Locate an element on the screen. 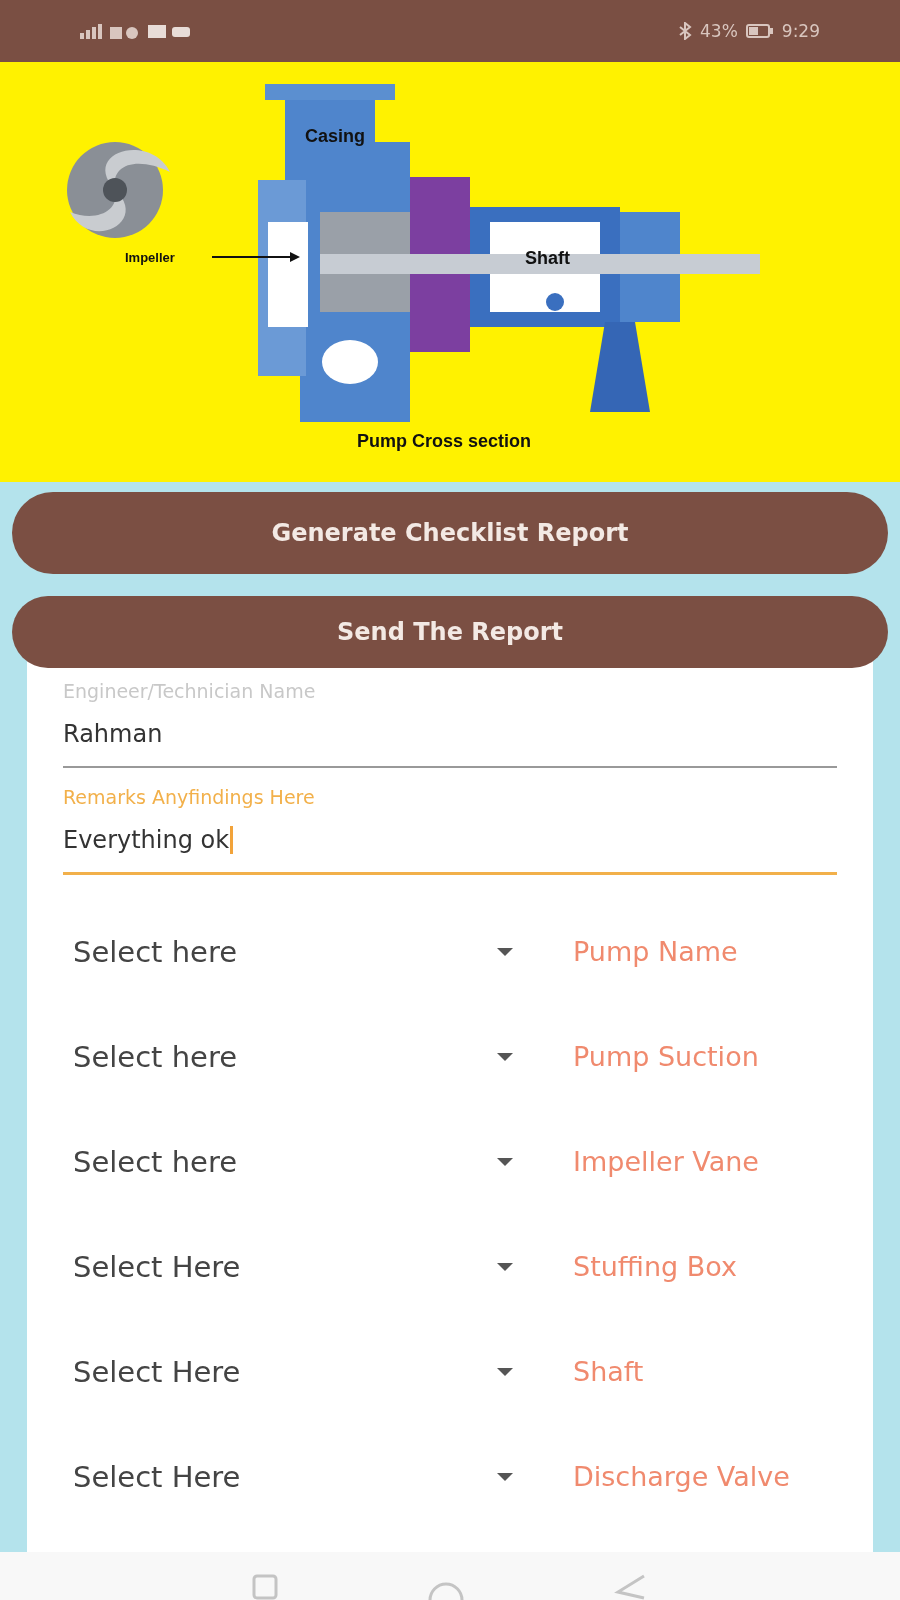  clock: 9:29 is located at coordinates (800, 31).